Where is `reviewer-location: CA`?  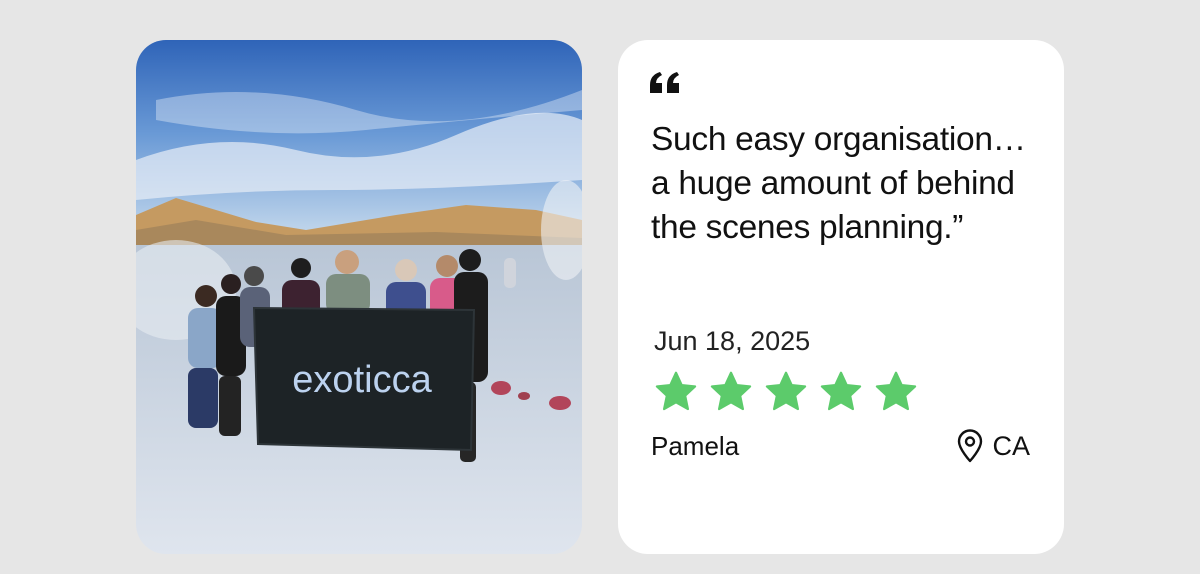 reviewer-location: CA is located at coordinates (993, 446).